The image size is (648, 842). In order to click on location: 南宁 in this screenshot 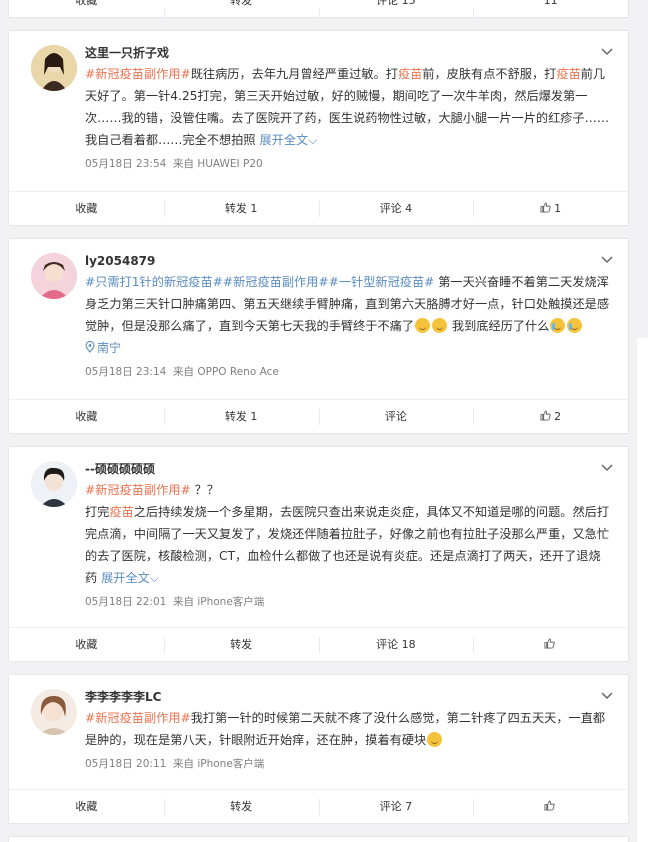, I will do `click(348, 348)`.